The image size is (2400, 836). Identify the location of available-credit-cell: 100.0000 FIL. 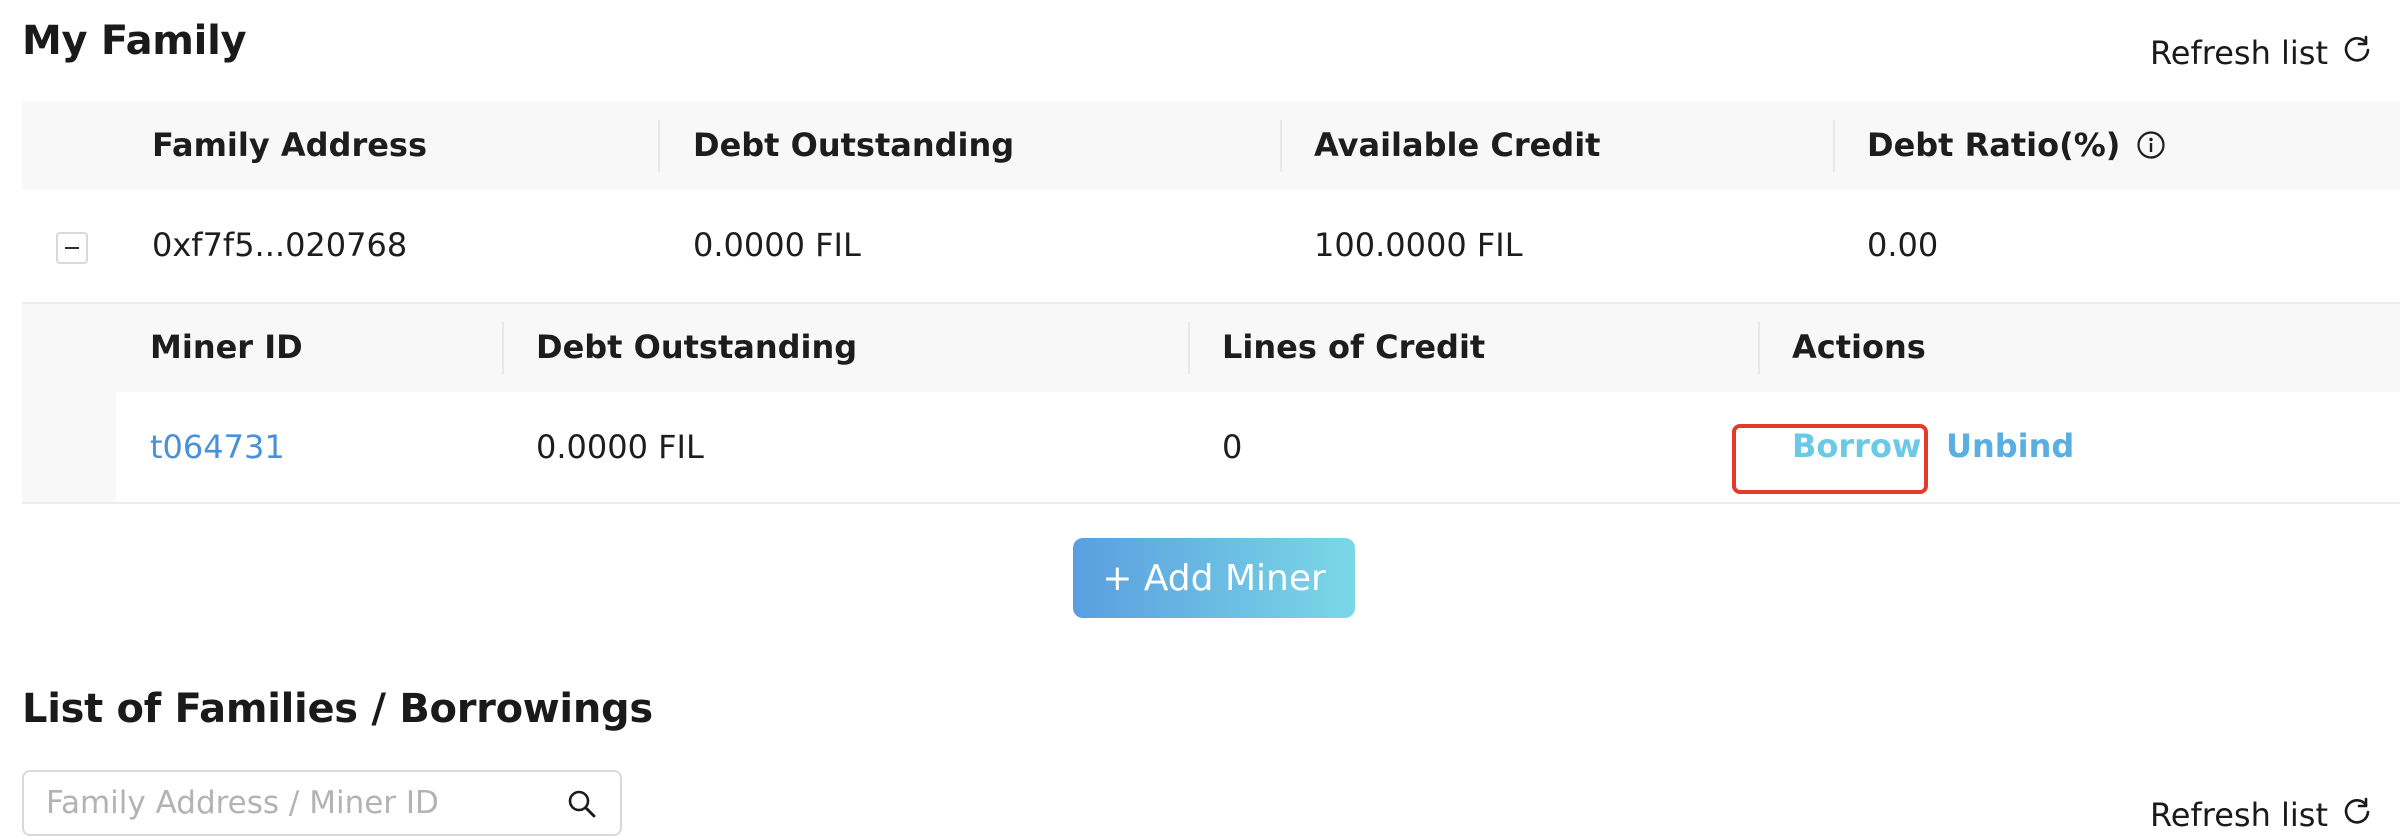
(1418, 245).